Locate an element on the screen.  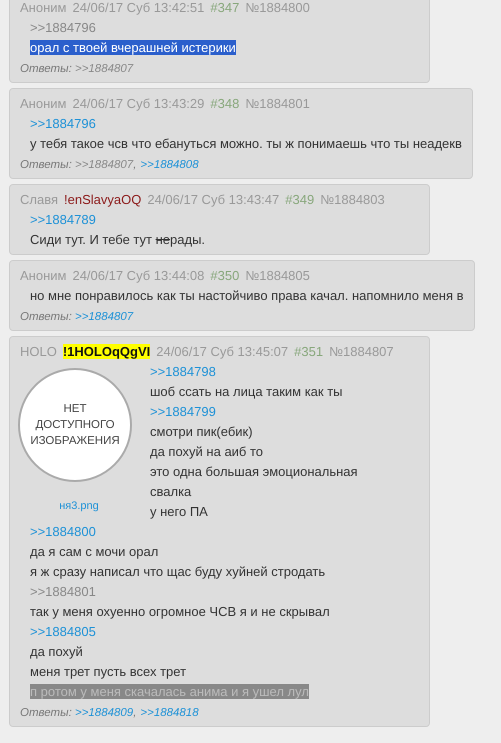
quote-link: >>1884805 is located at coordinates (63, 631).